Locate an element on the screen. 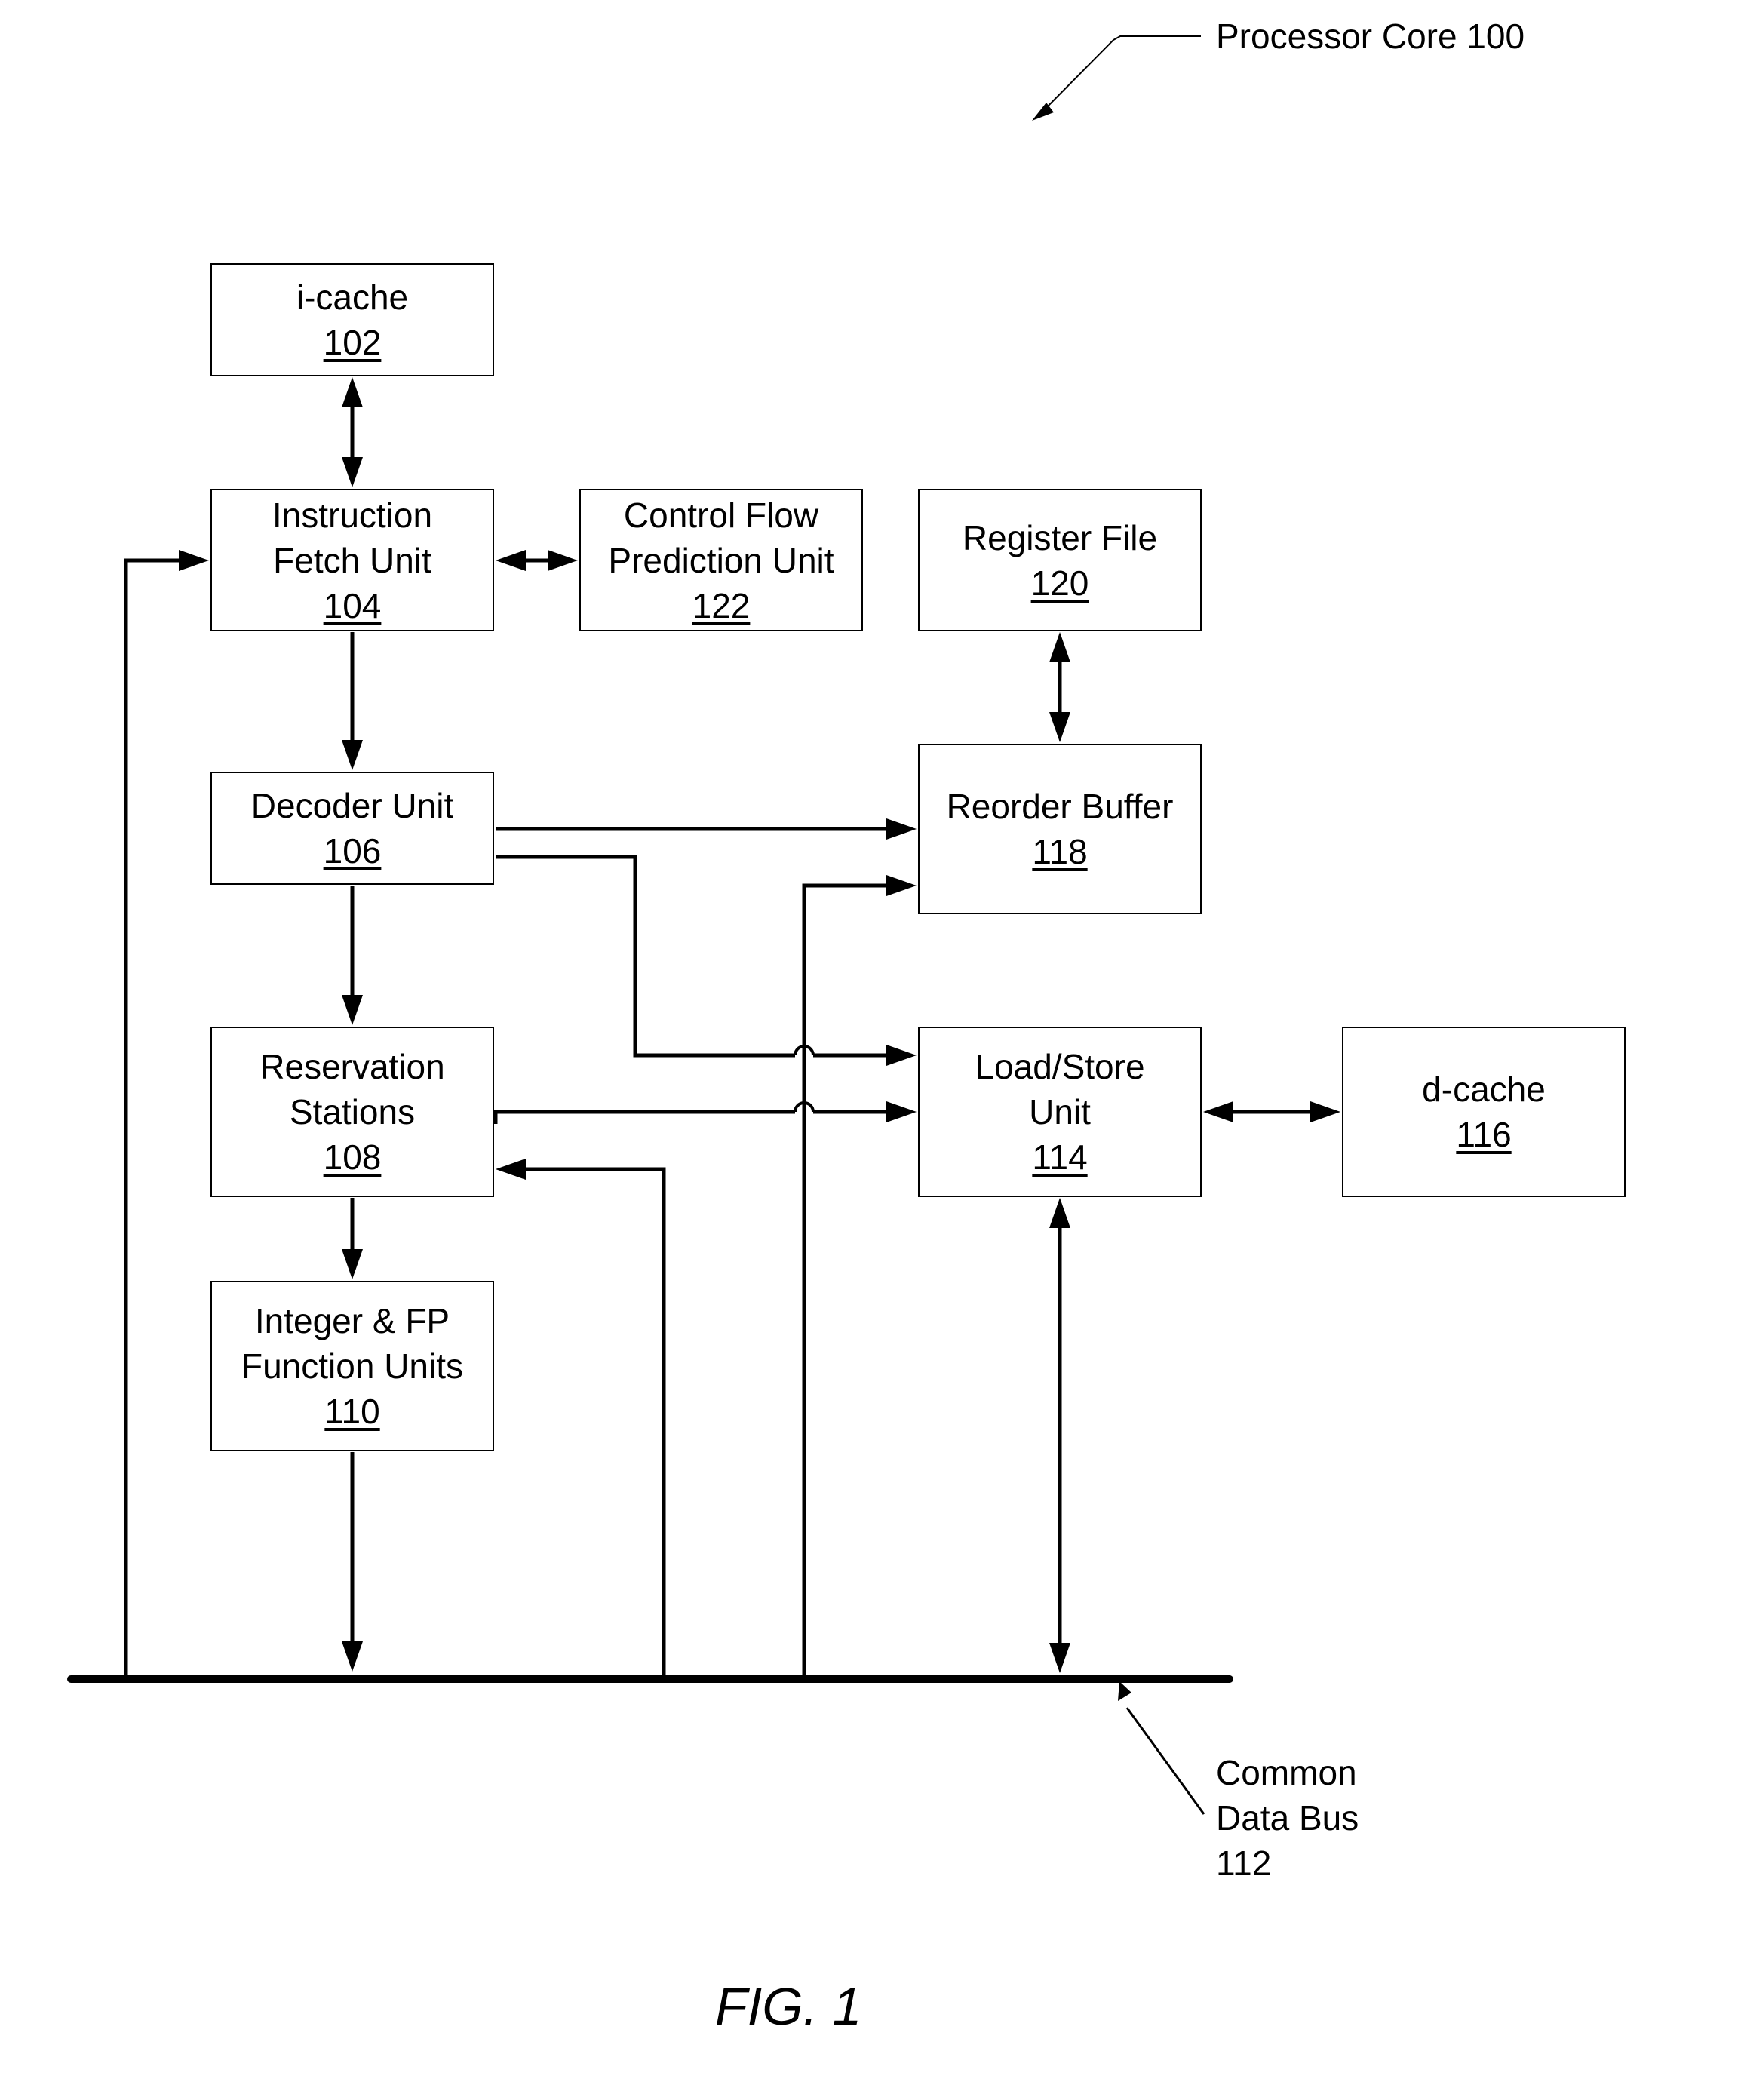 The height and width of the screenshot is (2100, 1741). block-rs-name-line1: Reservation is located at coordinates (352, 1066).